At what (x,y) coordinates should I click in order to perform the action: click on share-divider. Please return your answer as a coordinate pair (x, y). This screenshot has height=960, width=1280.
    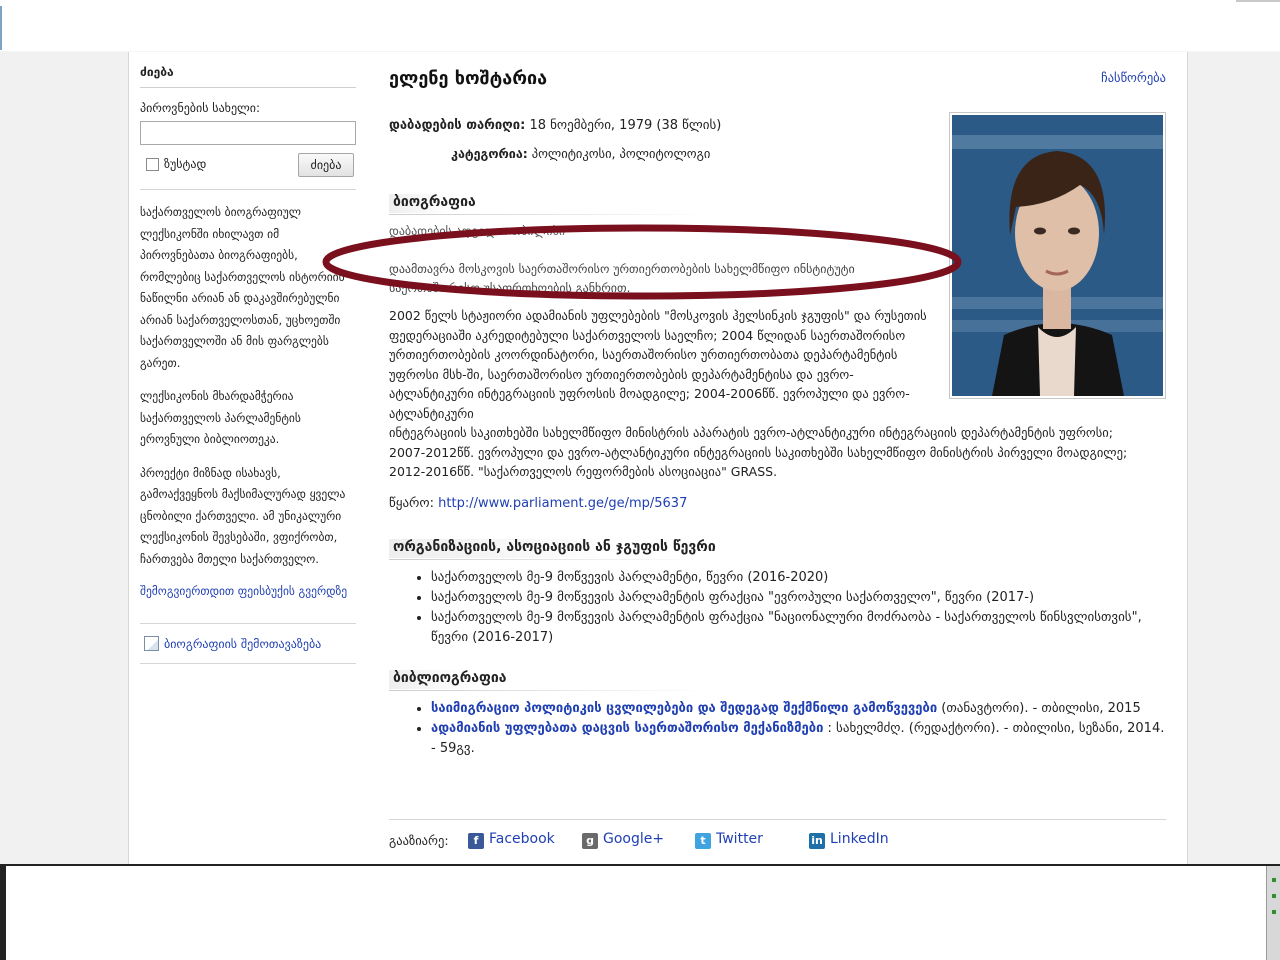
    Looking at the image, I should click on (777, 819).